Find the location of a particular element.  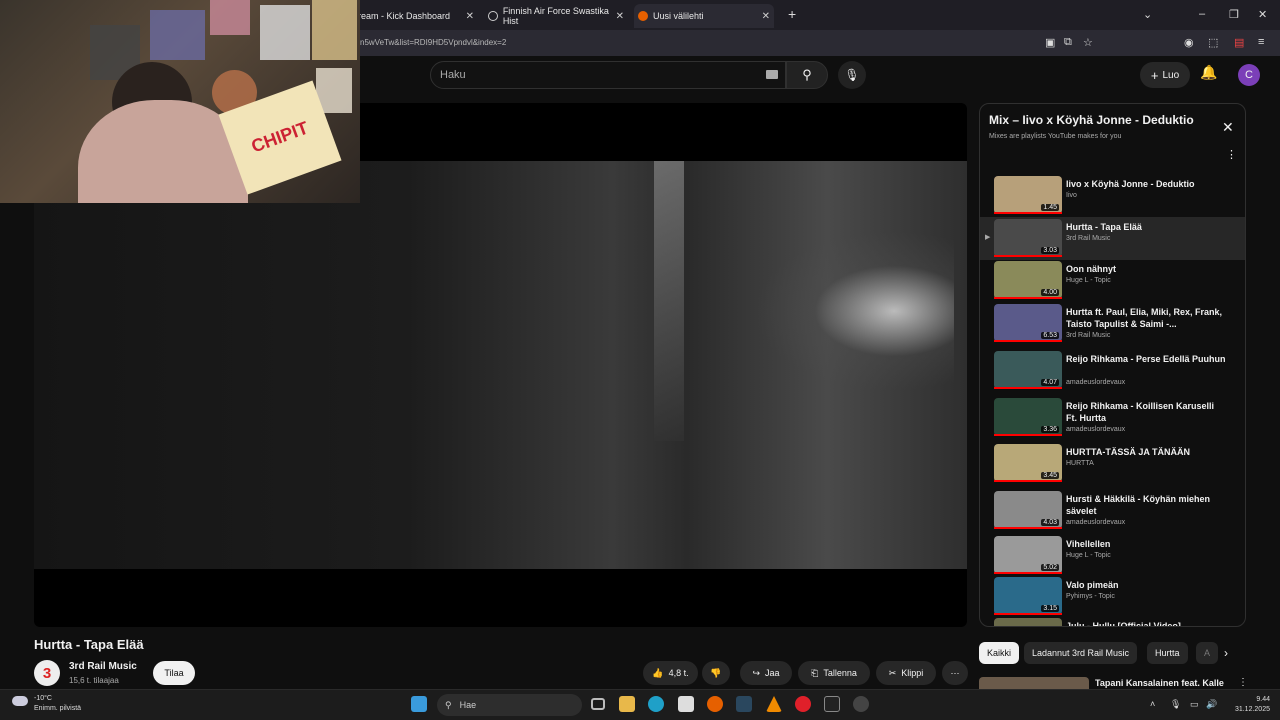

playlist-item-channel: amadeuslordevaux is located at coordinates (1096, 429).